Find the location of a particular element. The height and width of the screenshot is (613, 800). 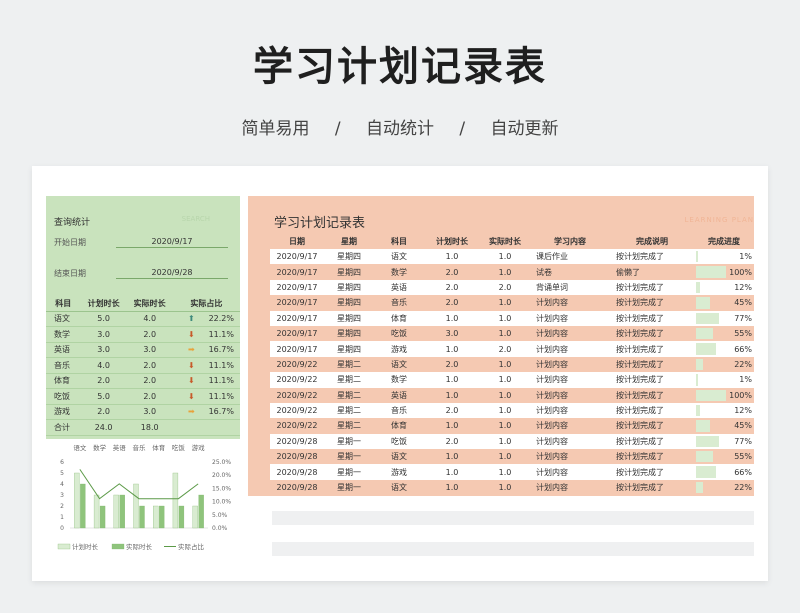

up-arrow-icon: ⬆ is located at coordinates (191, 319).